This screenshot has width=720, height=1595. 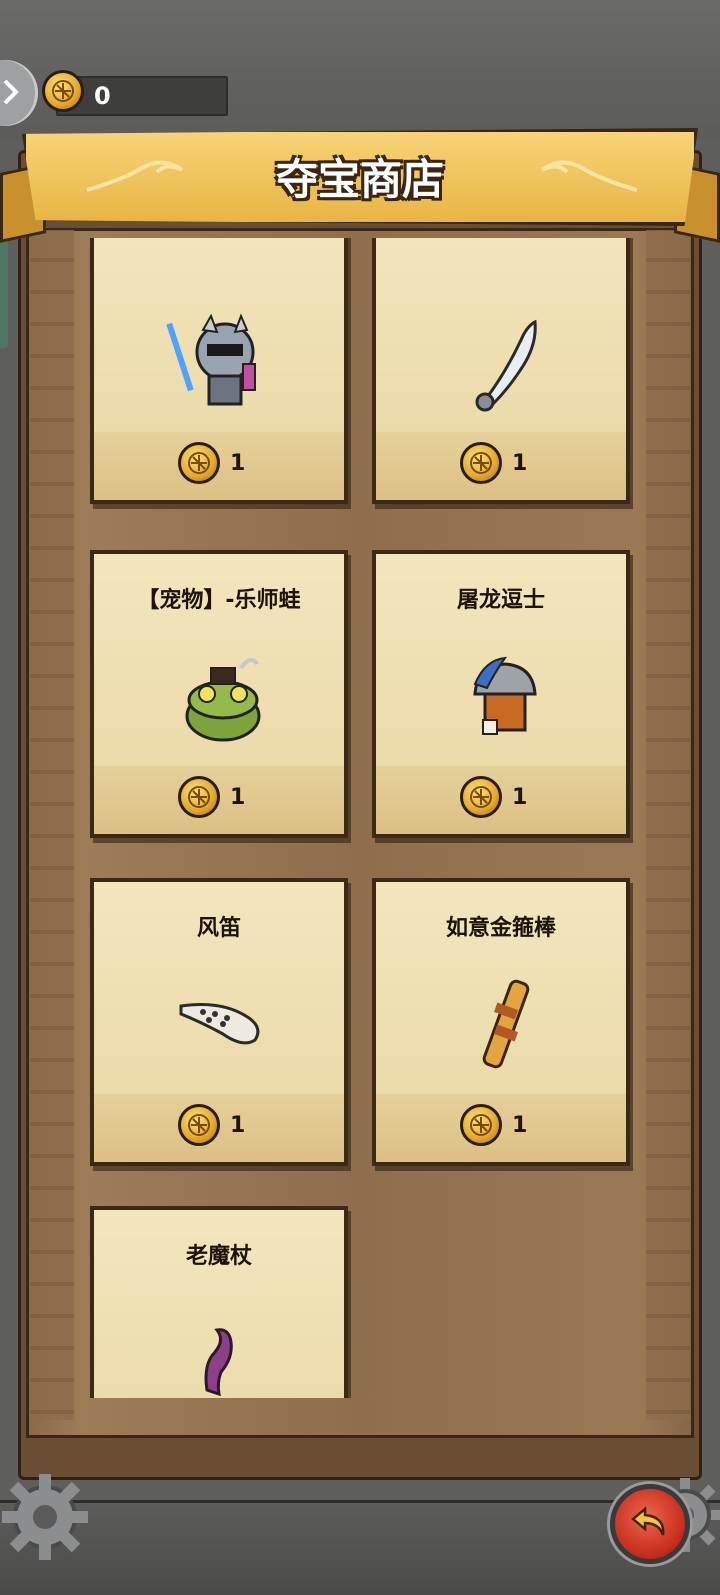 I want to click on shop-item-card: 屠龙逗士 1, so click(x=501, y=694).